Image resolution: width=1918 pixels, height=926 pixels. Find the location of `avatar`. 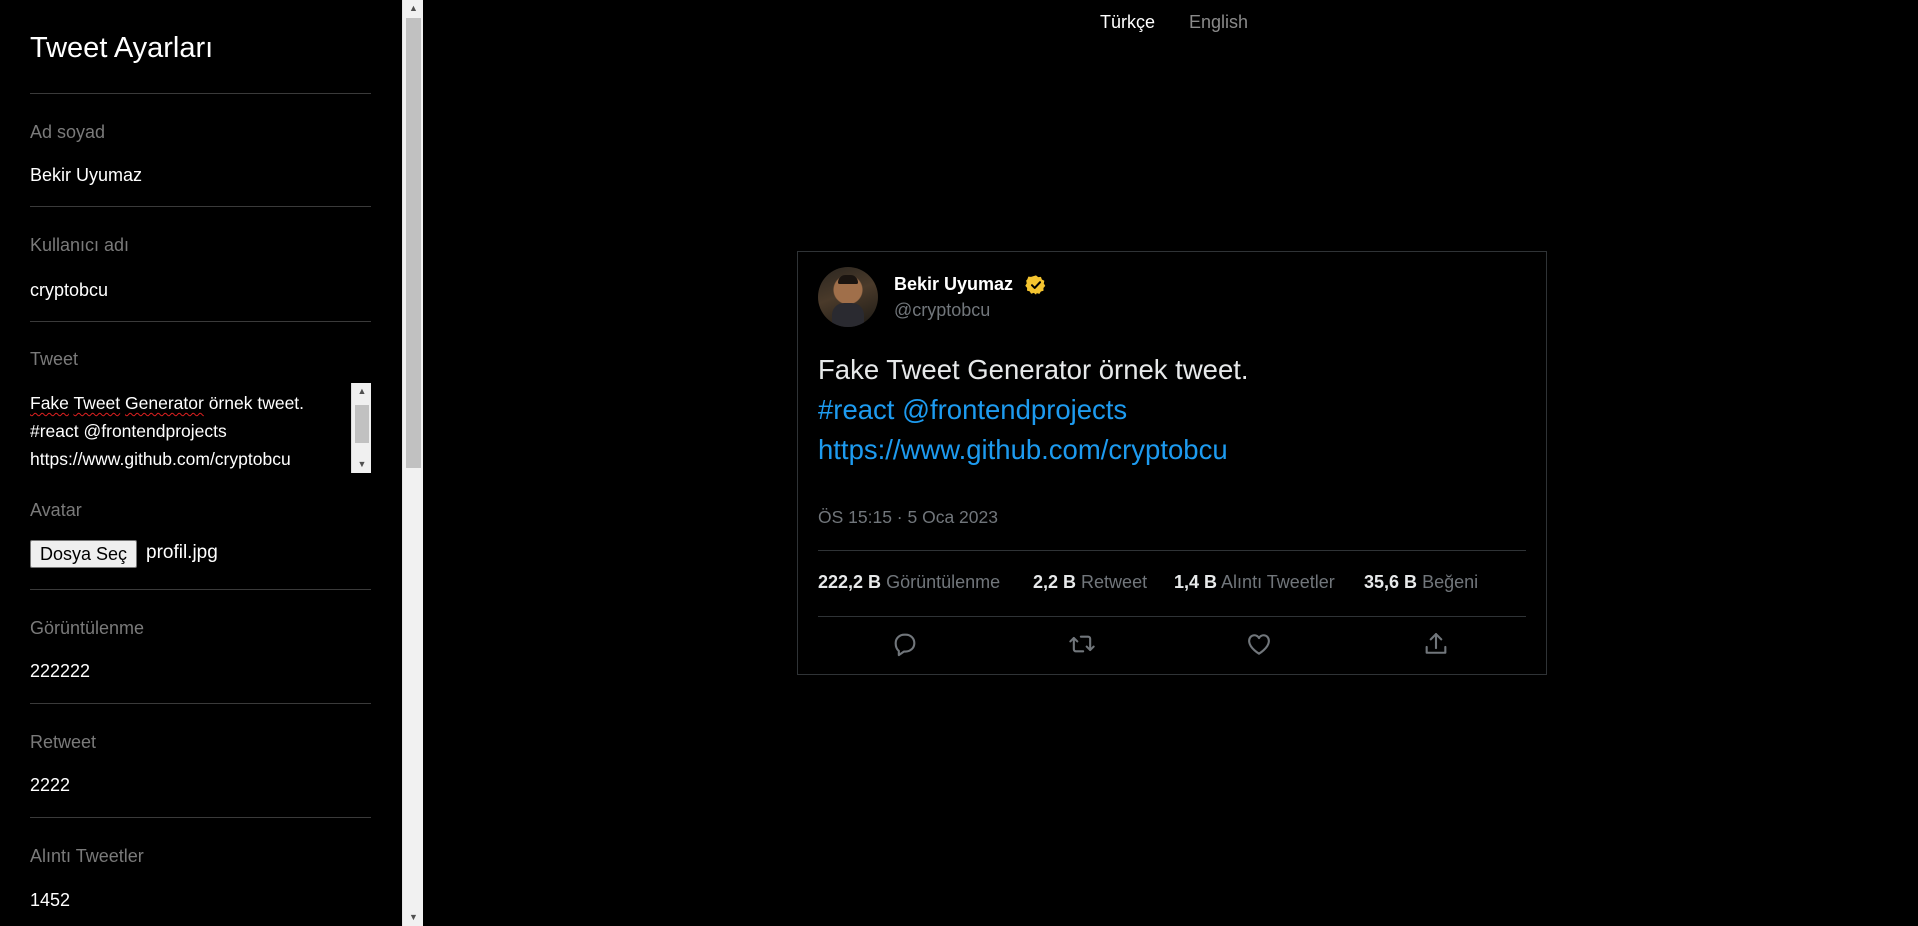

avatar is located at coordinates (848, 297).